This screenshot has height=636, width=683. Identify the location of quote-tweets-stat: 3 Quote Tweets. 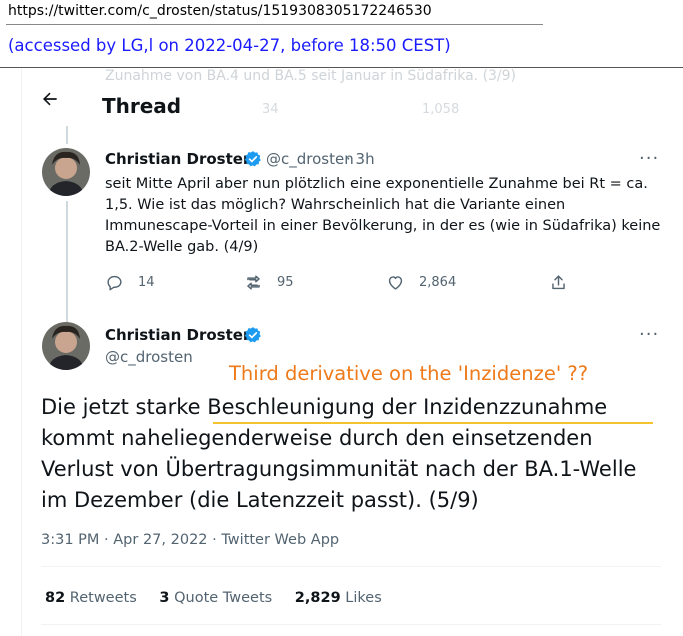
(215, 598).